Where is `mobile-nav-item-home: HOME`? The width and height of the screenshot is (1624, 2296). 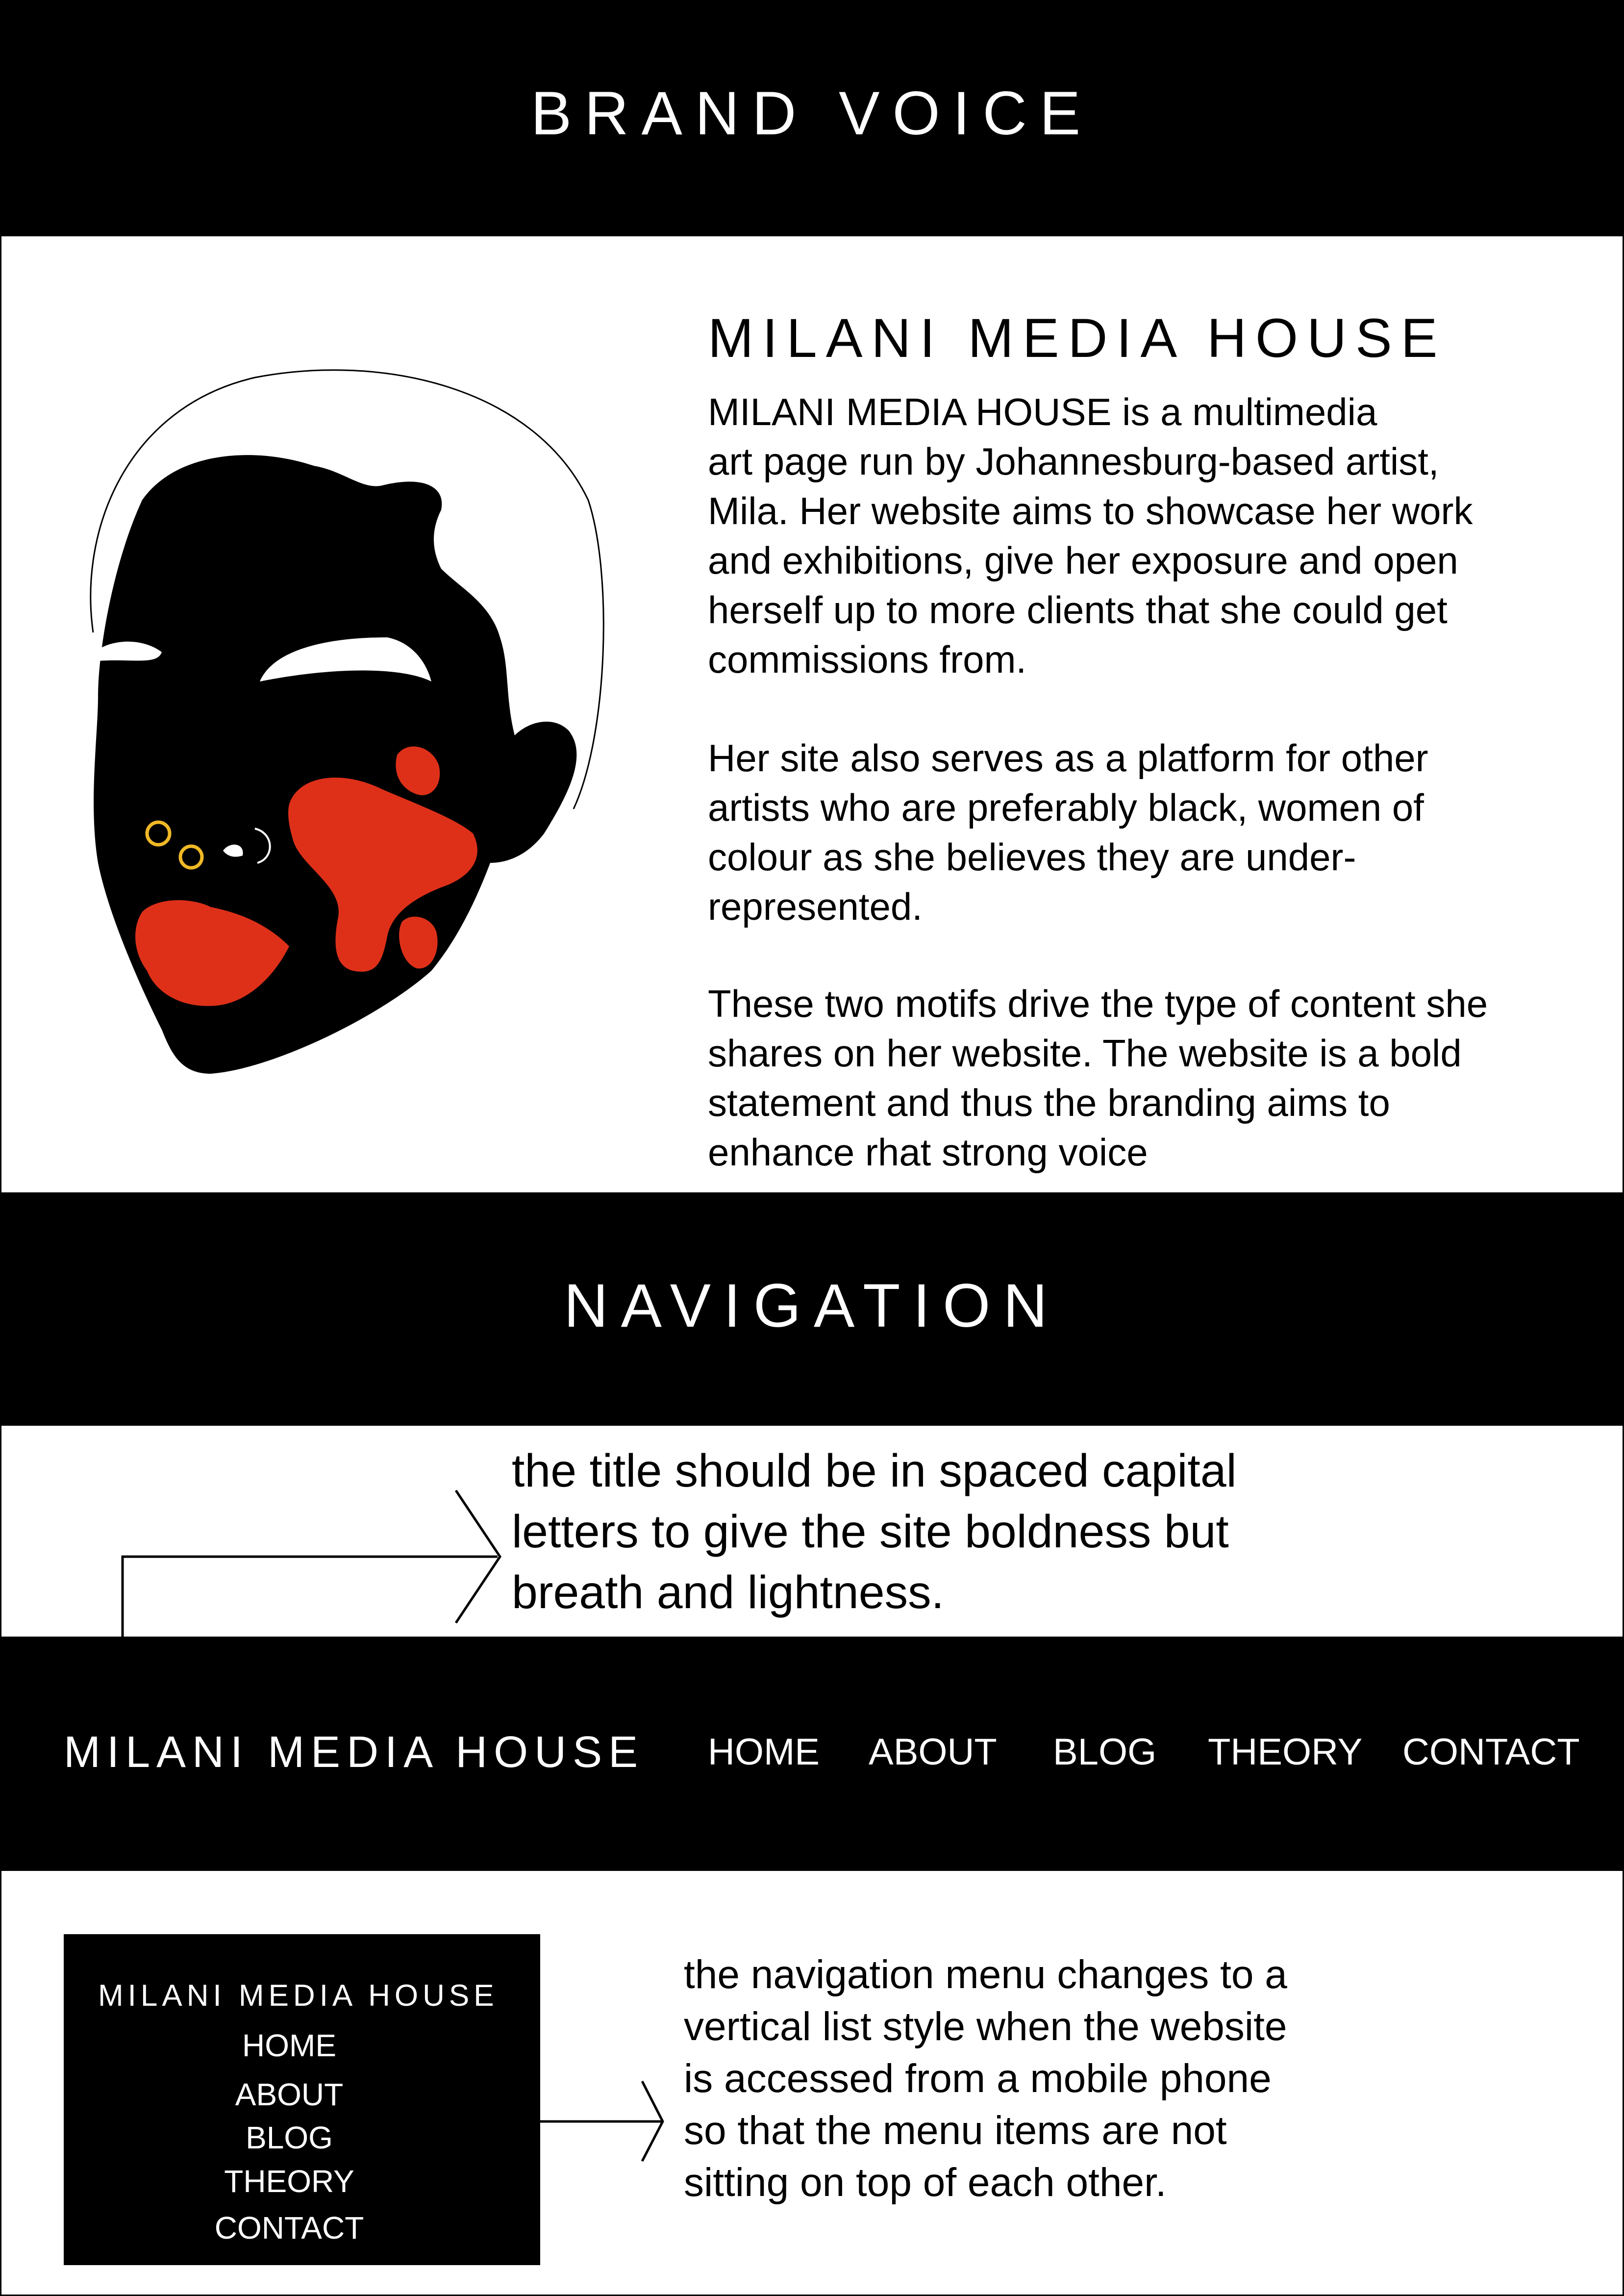
mobile-nav-item-home: HOME is located at coordinates (289, 2045).